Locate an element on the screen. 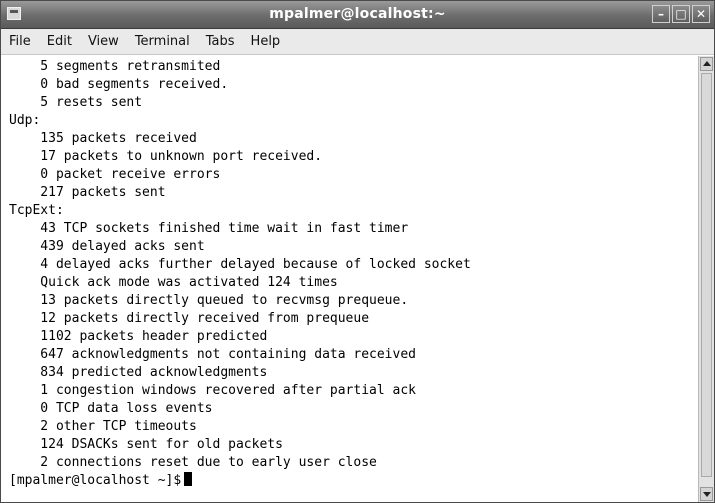  menu-tabs: Tabs is located at coordinates (220, 41).